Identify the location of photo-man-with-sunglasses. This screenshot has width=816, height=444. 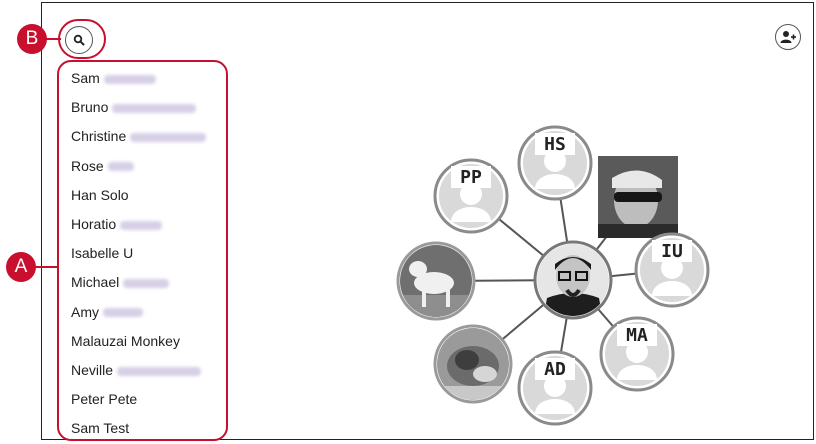
(638, 197).